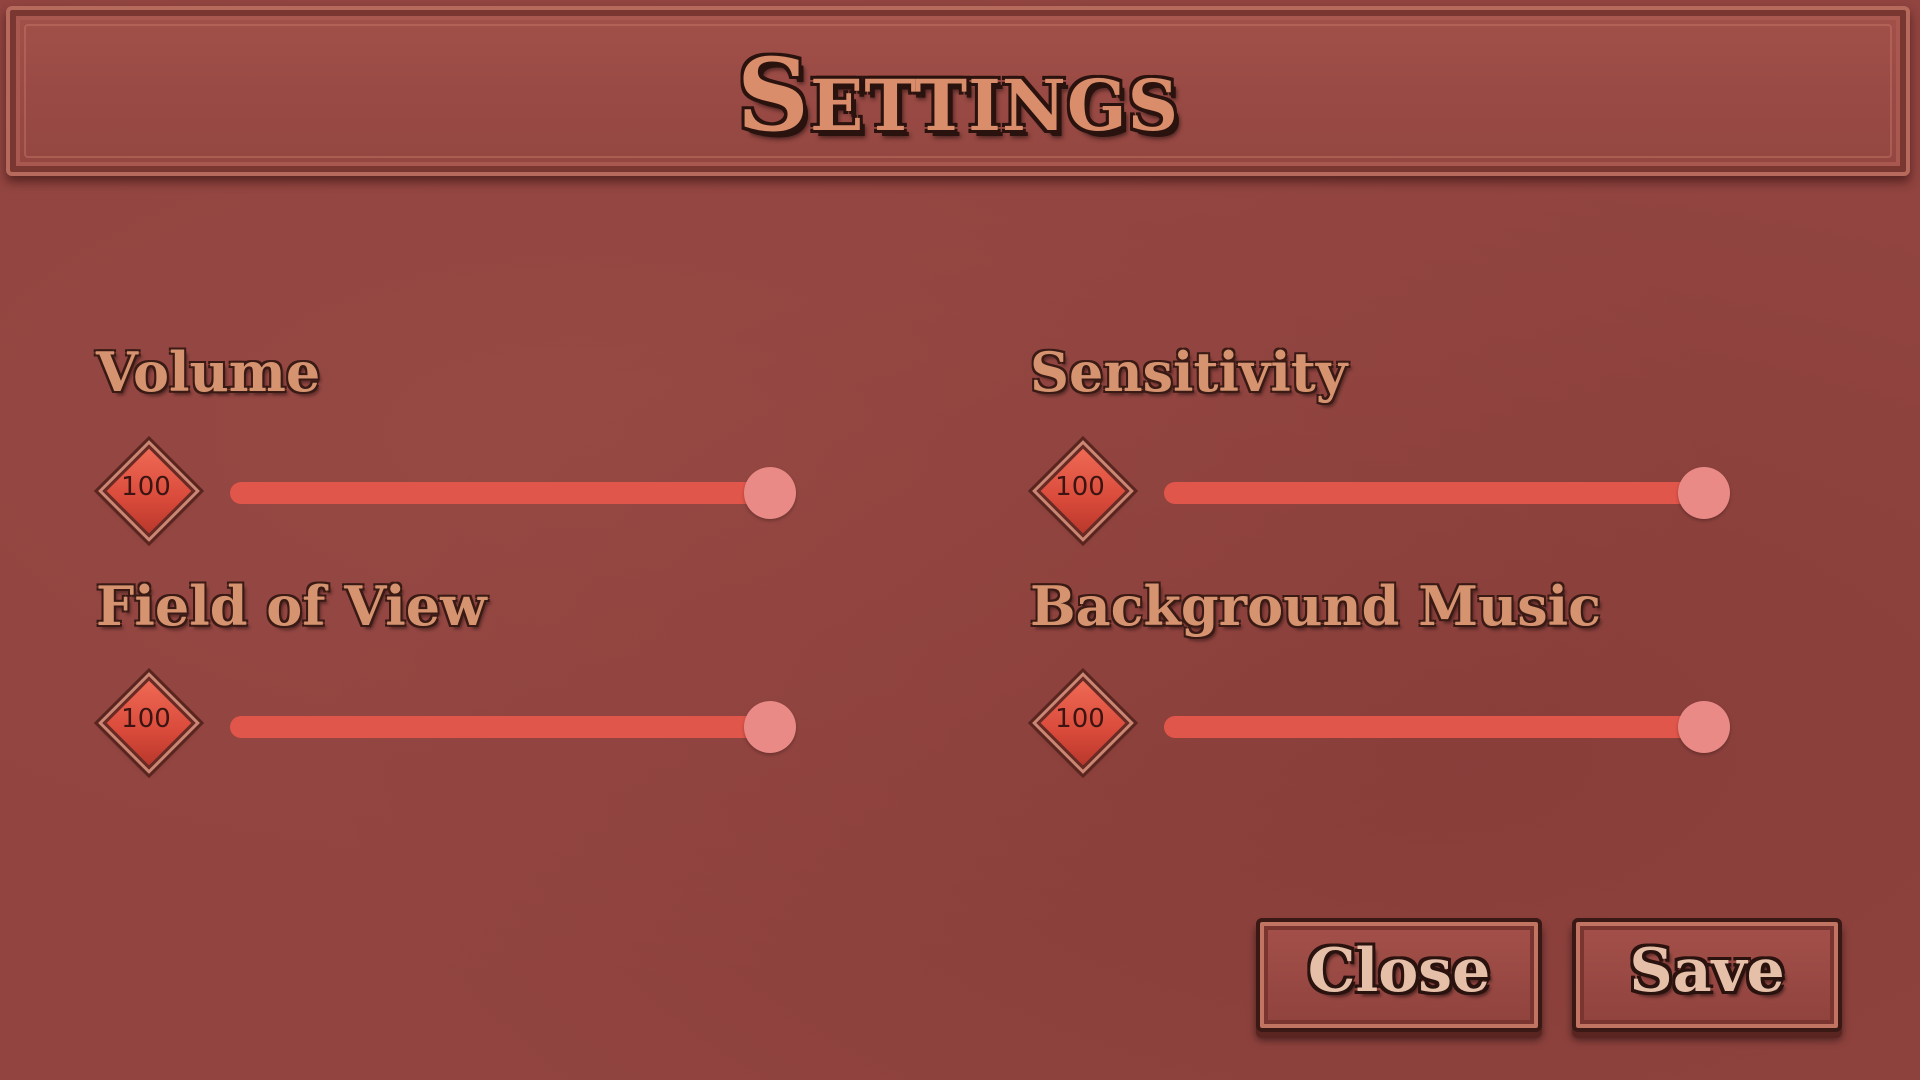  I want to click on sensitivity-slider, so click(1447, 492).